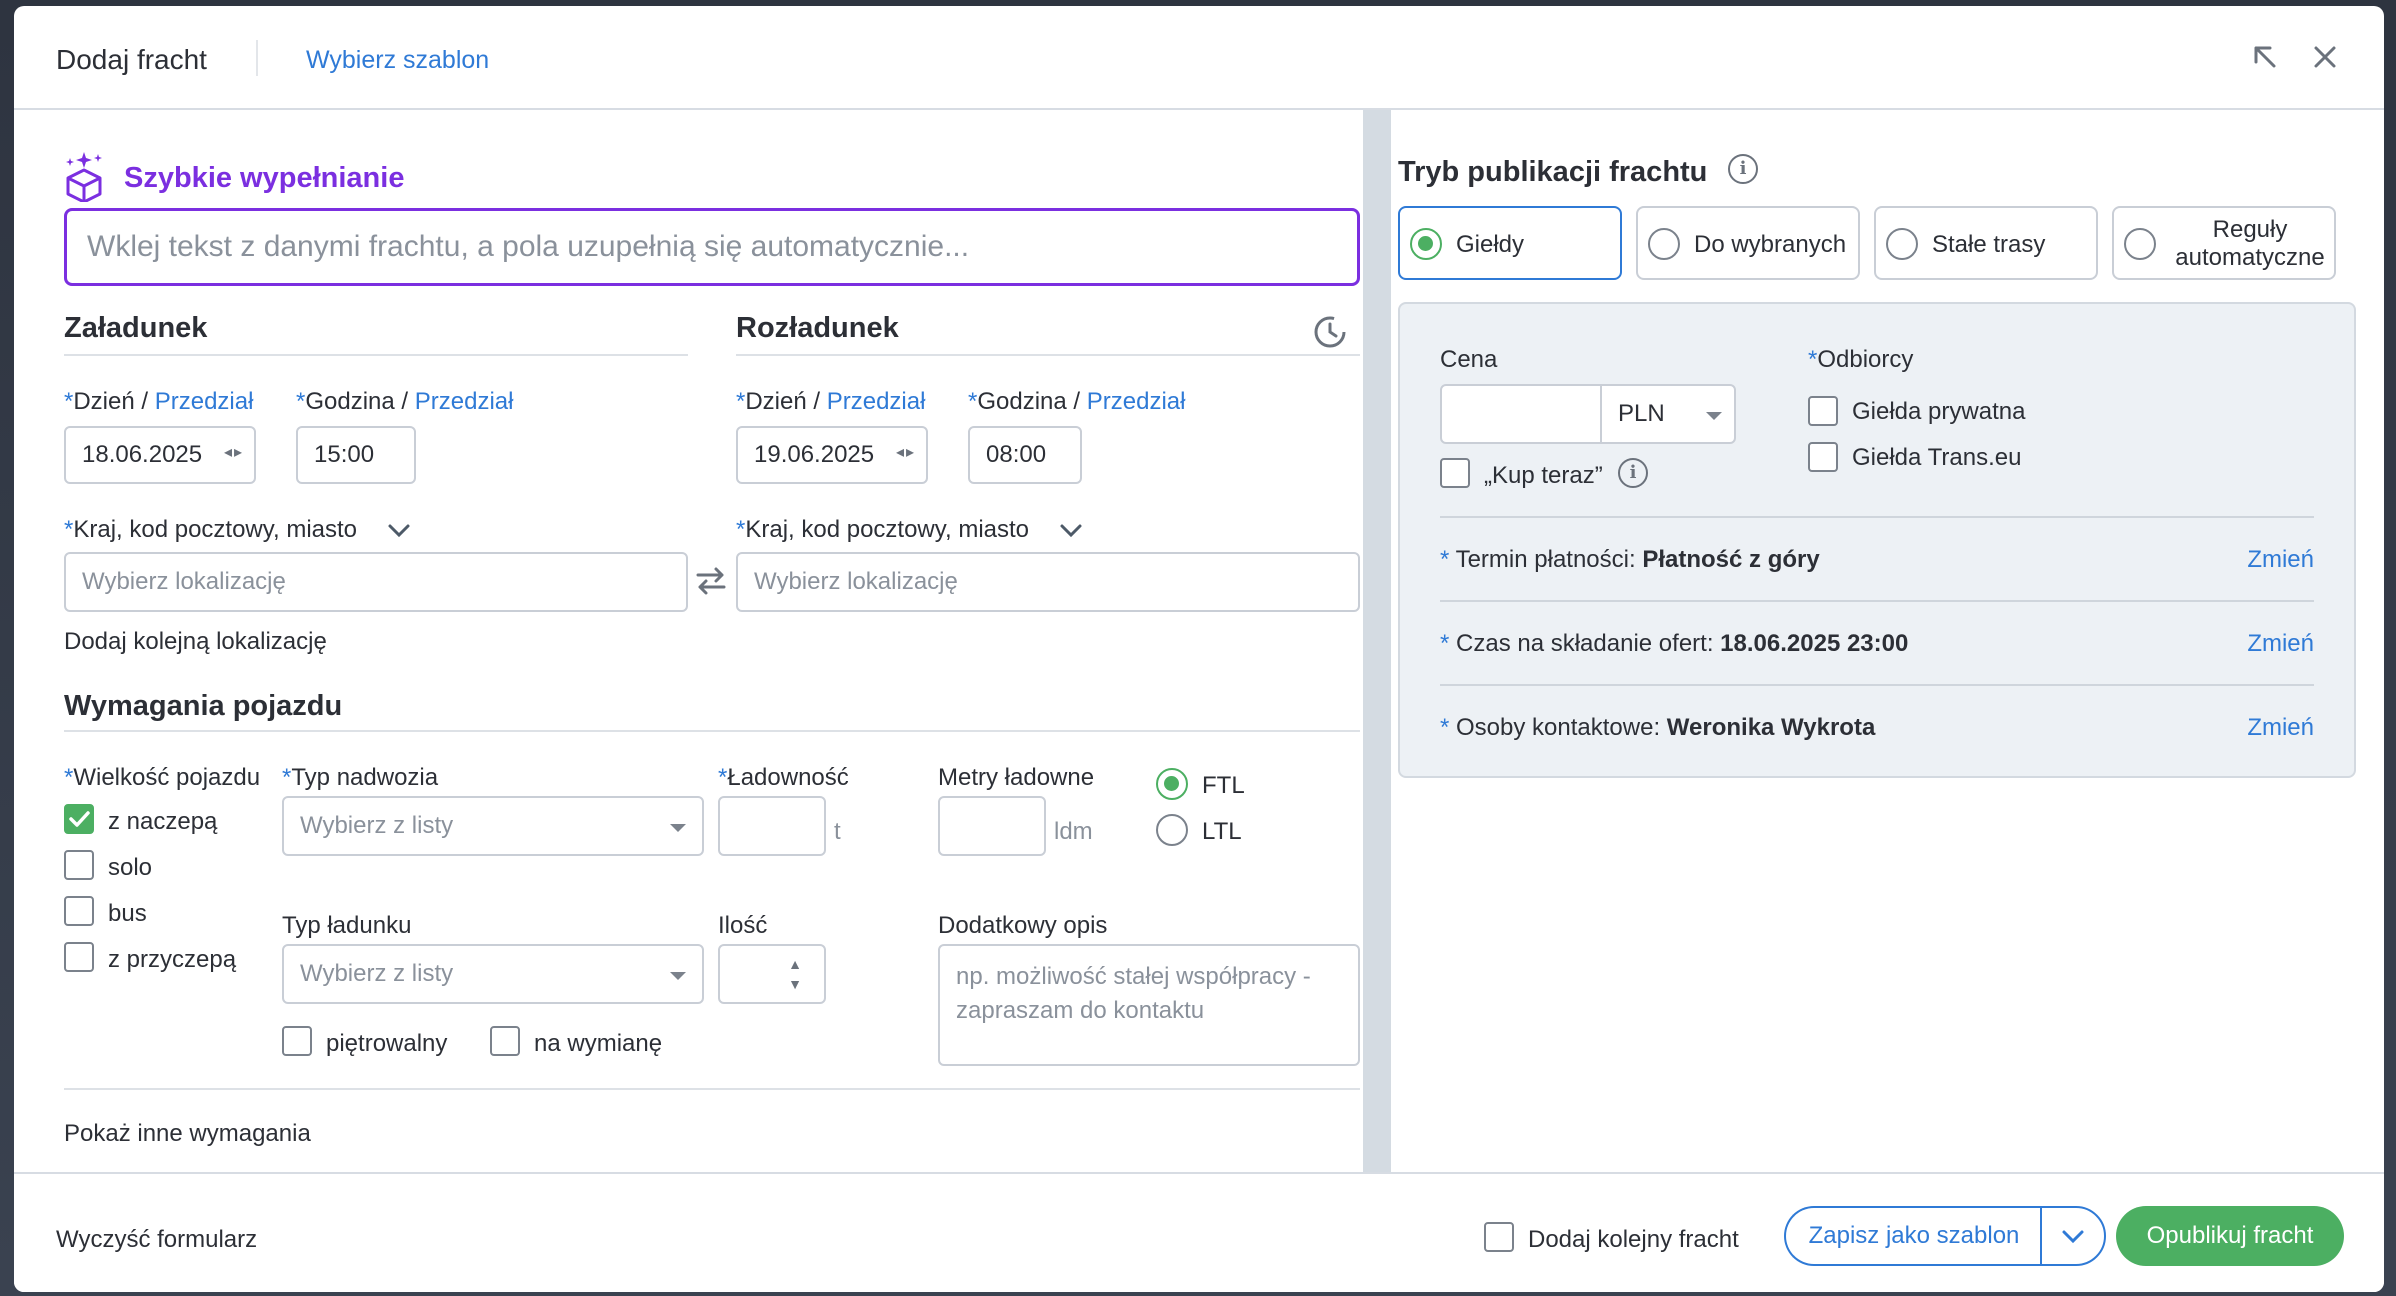 The width and height of the screenshot is (2396, 1296). I want to click on capacity-label: *Ładowność, so click(783, 777).